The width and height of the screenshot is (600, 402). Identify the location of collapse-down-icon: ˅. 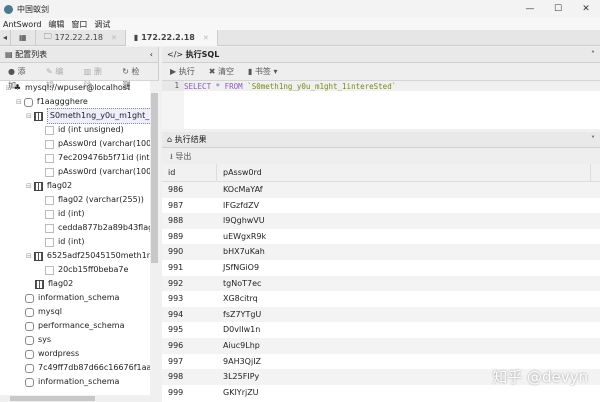
(593, 139).